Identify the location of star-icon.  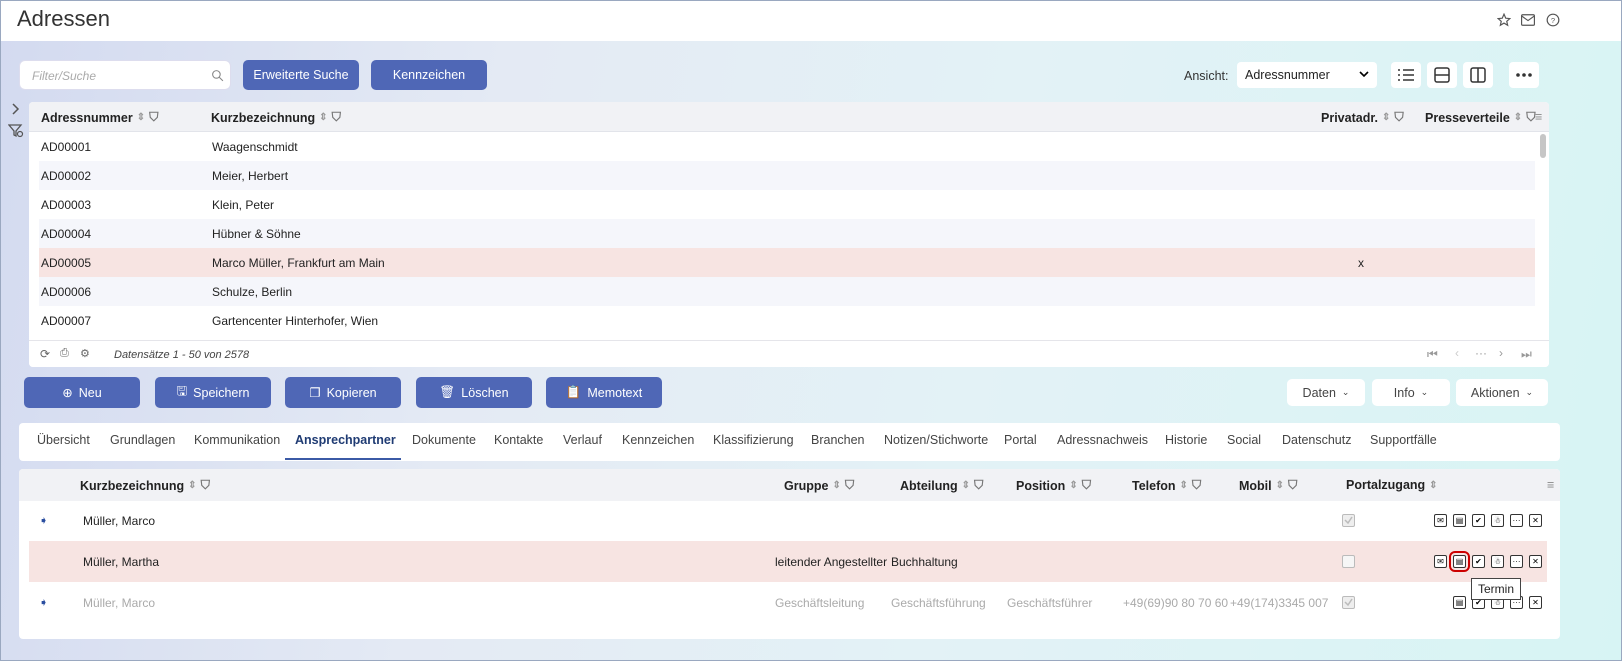
(1504, 20).